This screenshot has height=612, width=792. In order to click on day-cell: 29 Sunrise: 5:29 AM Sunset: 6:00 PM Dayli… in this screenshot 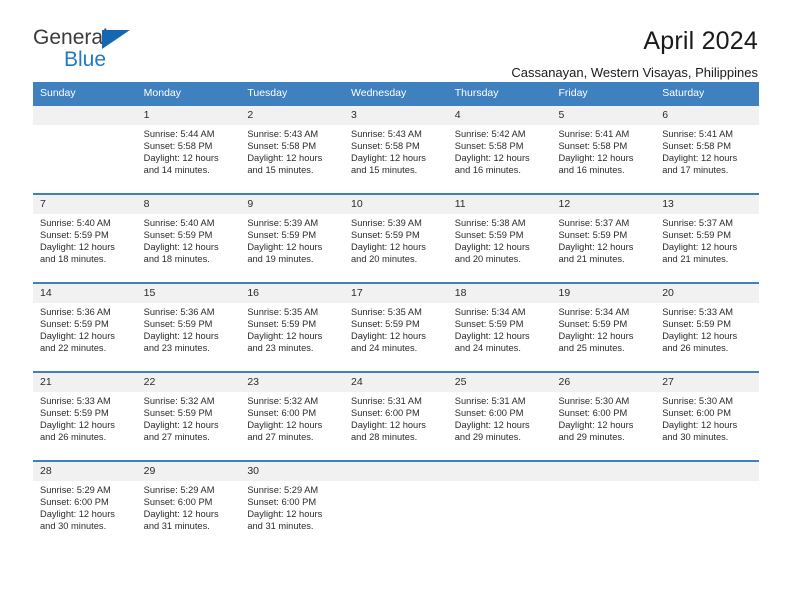, I will do `click(188, 505)`.